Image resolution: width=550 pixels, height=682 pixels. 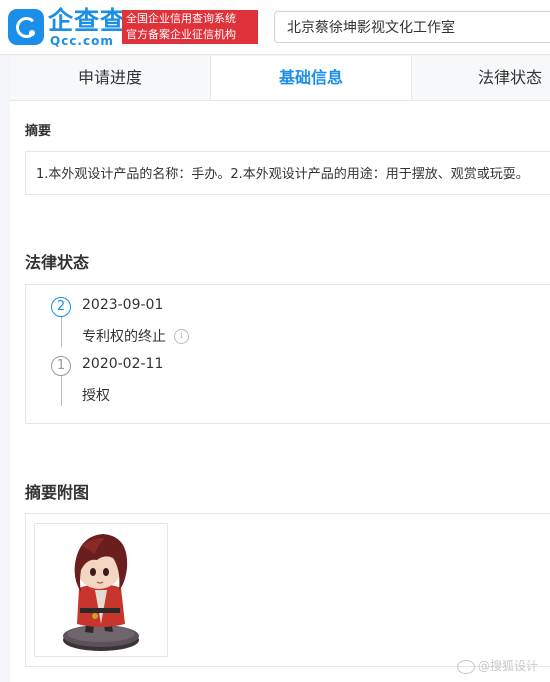 I want to click on tab-bar: 申请进度 基础信息 法律状态, so click(x=280, y=78).